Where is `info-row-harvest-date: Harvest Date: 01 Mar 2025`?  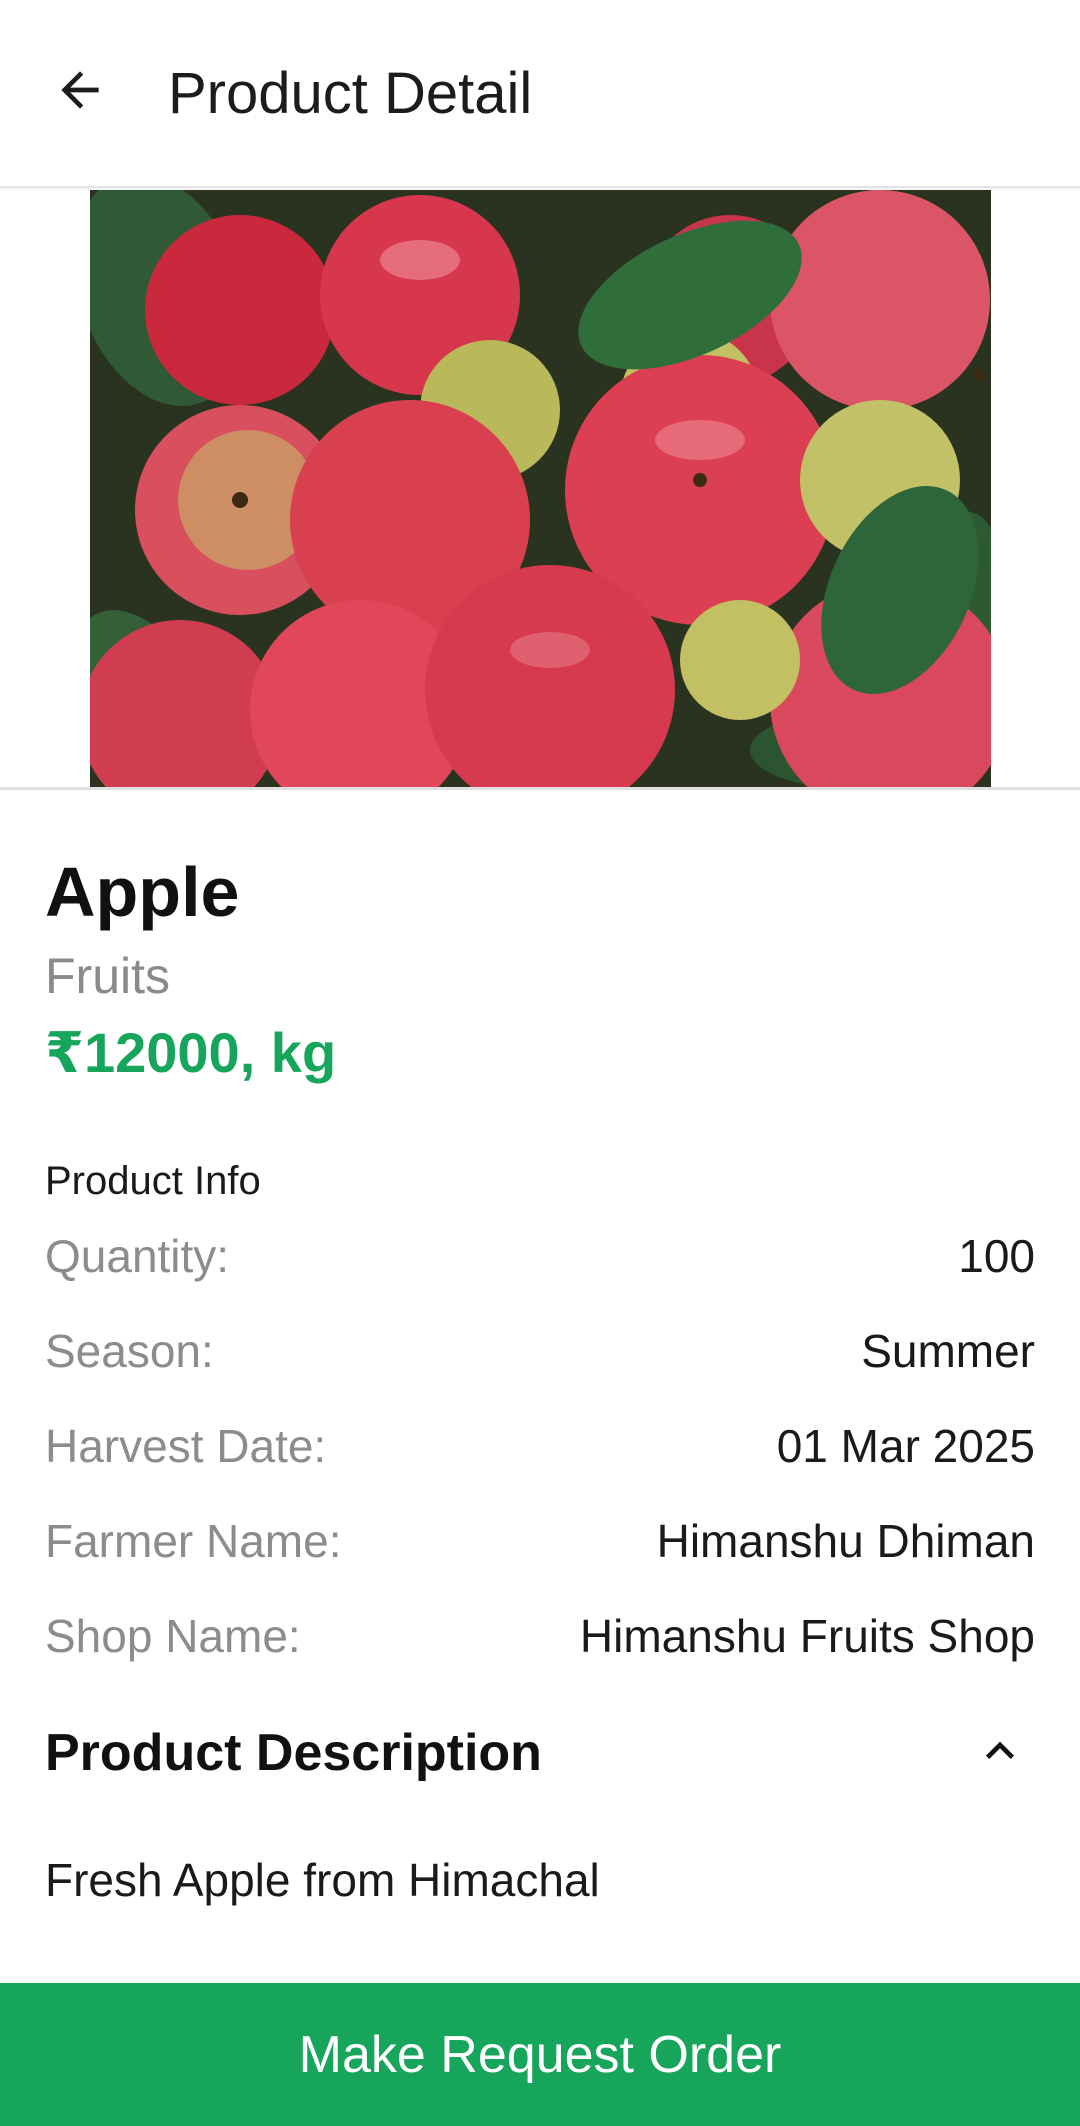
info-row-harvest-date: Harvest Date: 01 Mar 2025 is located at coordinates (540, 1446).